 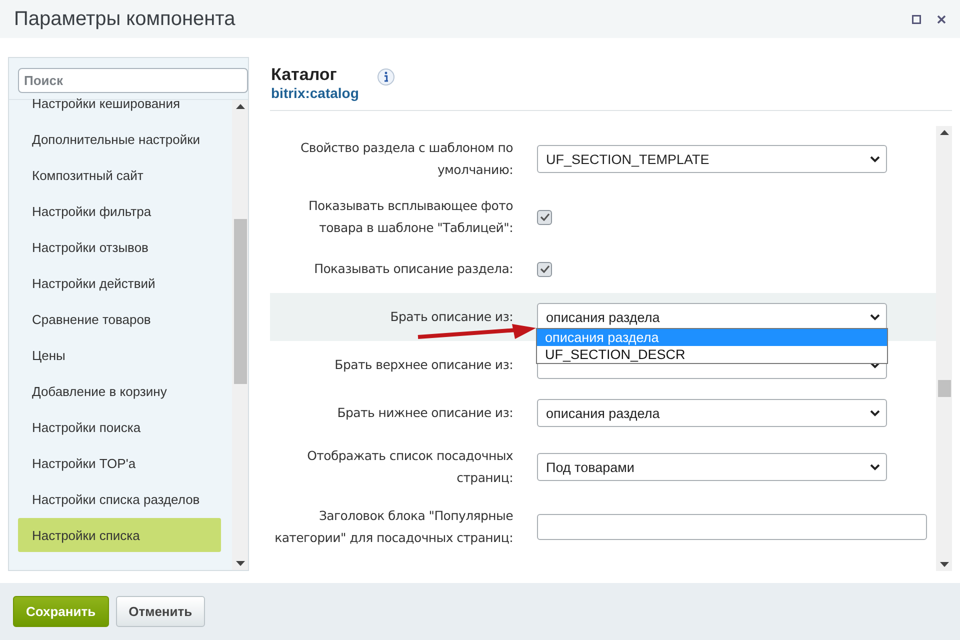 What do you see at coordinates (119, 283) in the screenshot?
I see `sidebar-item: Настройки действий` at bounding box center [119, 283].